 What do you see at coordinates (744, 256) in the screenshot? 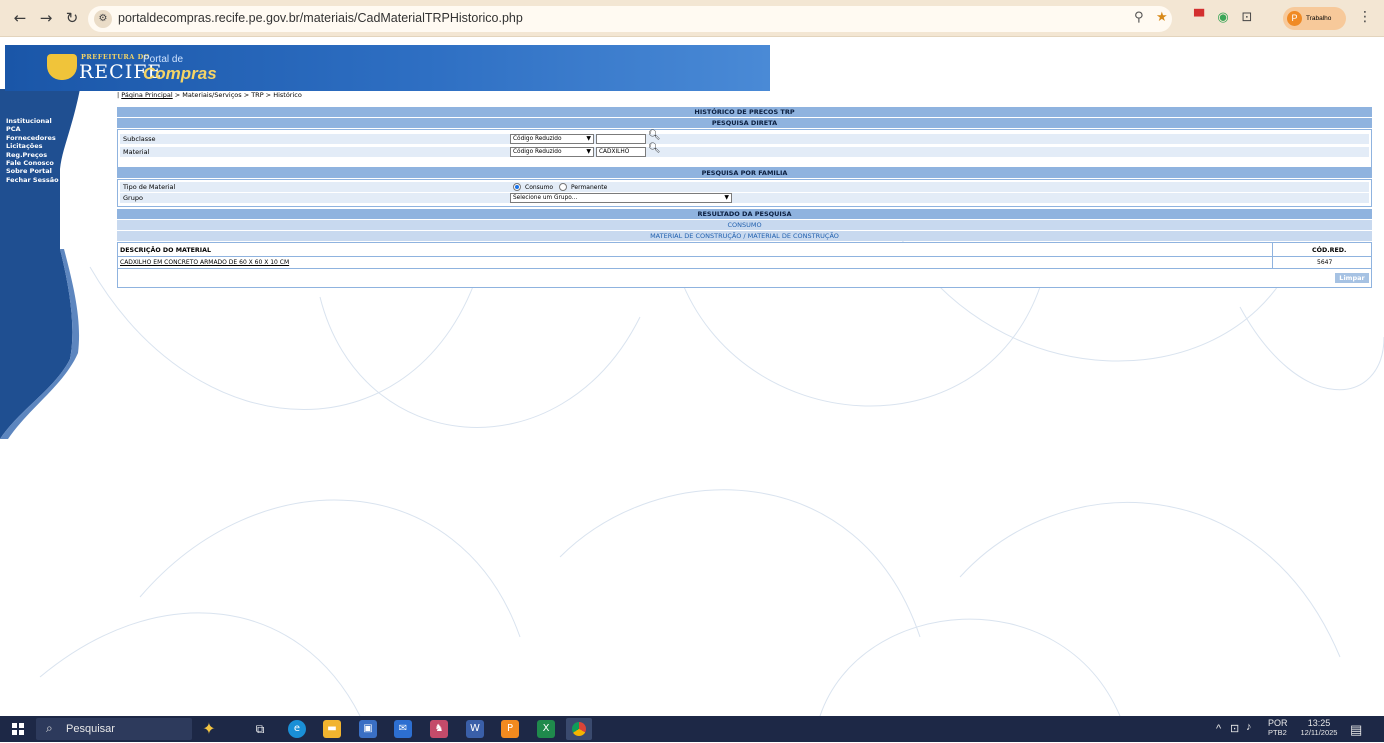
I see `header-divider` at bounding box center [744, 256].